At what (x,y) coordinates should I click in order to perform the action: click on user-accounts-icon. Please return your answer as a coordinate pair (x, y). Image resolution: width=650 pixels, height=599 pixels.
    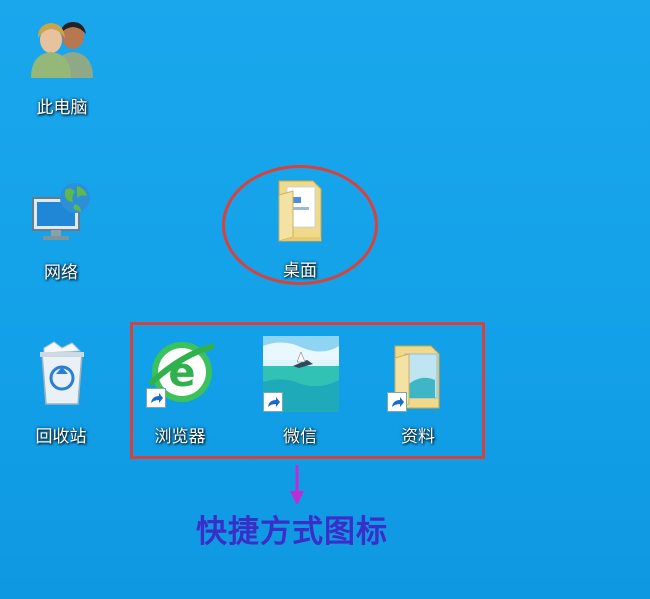
    Looking at the image, I should click on (62, 49).